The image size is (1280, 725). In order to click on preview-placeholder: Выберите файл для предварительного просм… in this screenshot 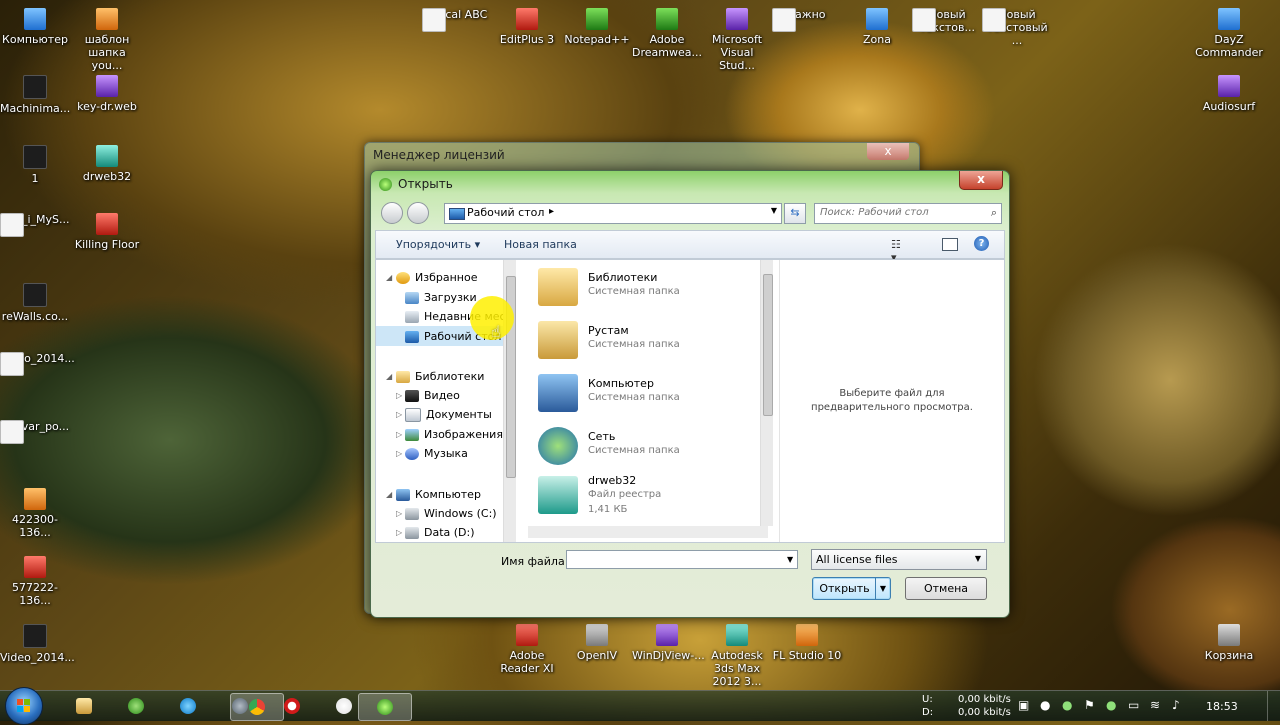, I will do `click(892, 400)`.